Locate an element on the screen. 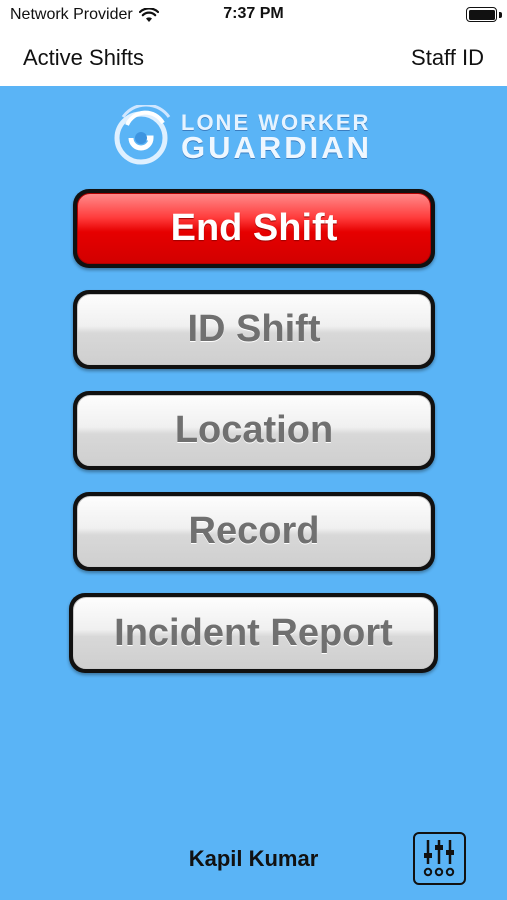 This screenshot has height=900, width=507. location-label: Location is located at coordinates (254, 430).